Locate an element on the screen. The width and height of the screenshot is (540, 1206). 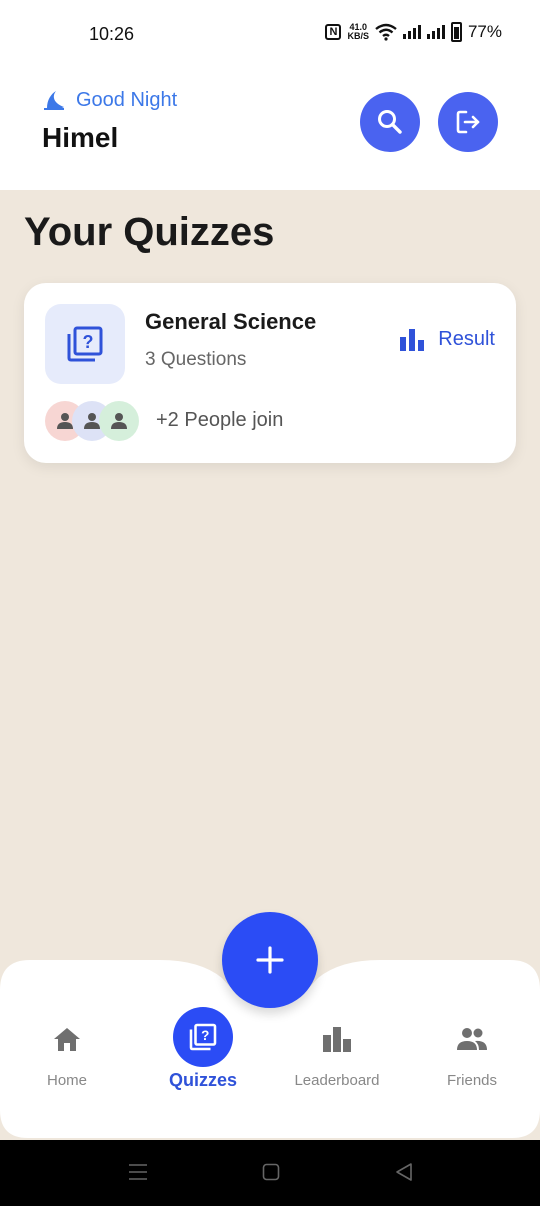
logout-icon is located at coordinates (468, 122).